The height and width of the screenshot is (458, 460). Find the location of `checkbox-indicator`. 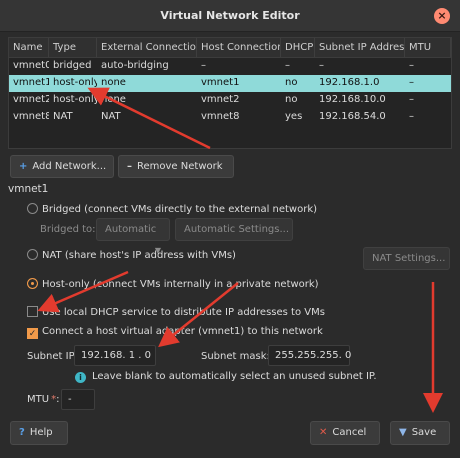

checkbox-indicator is located at coordinates (32, 311).